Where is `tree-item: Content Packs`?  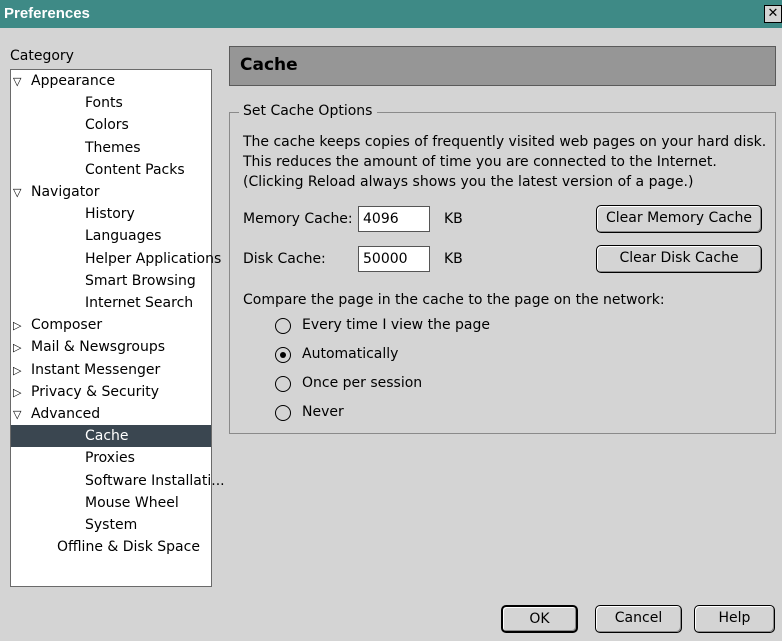
tree-item: Content Packs is located at coordinates (135, 170).